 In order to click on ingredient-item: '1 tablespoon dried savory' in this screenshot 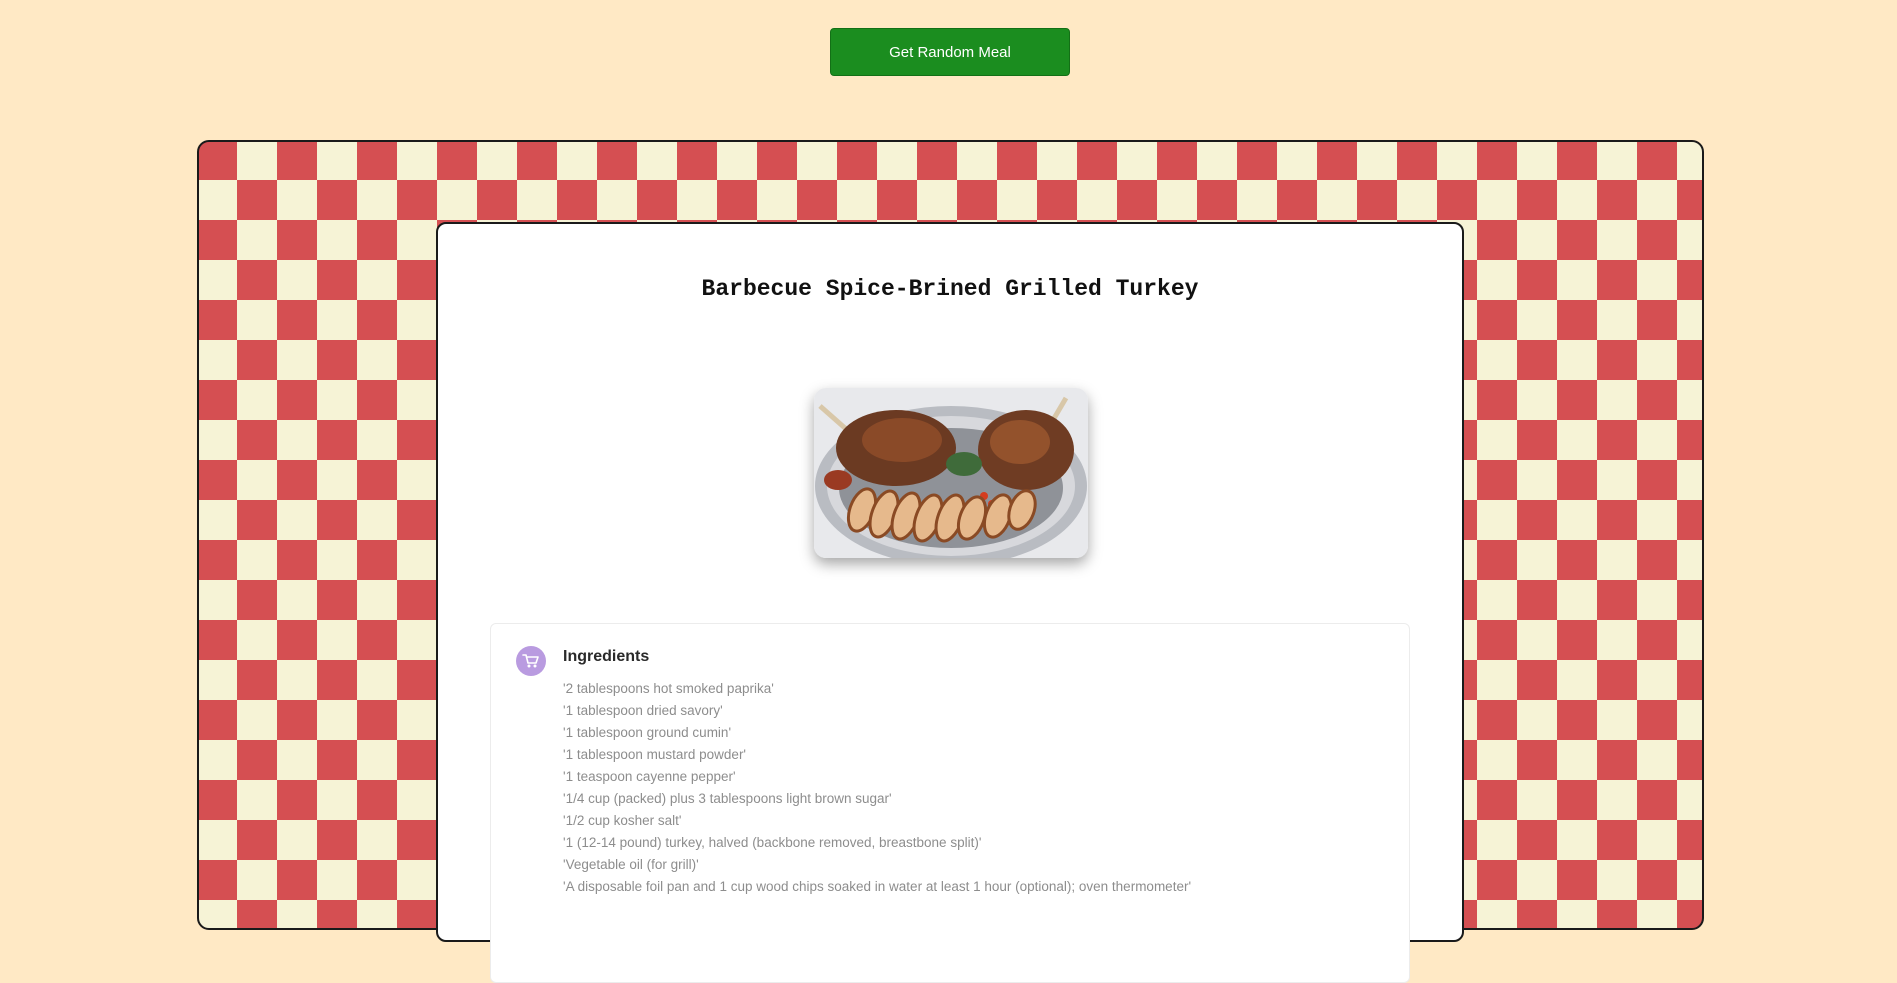, I will do `click(643, 710)`.